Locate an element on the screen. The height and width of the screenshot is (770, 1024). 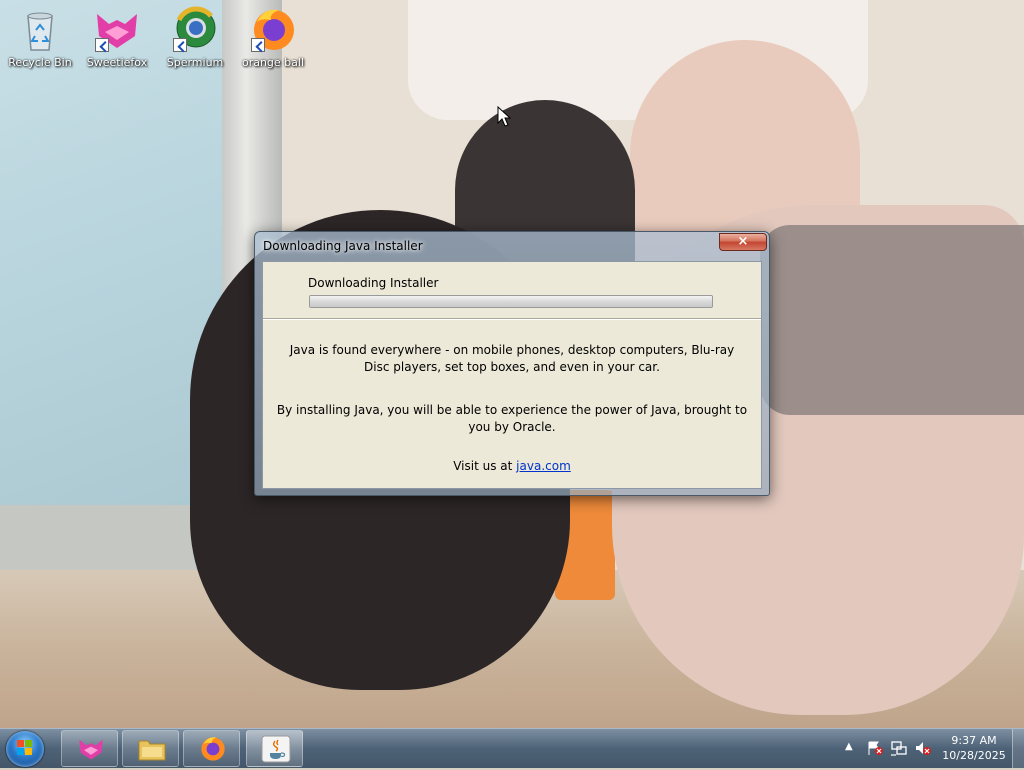
visit-text: Visit us at java.com is located at coordinates (512, 466).